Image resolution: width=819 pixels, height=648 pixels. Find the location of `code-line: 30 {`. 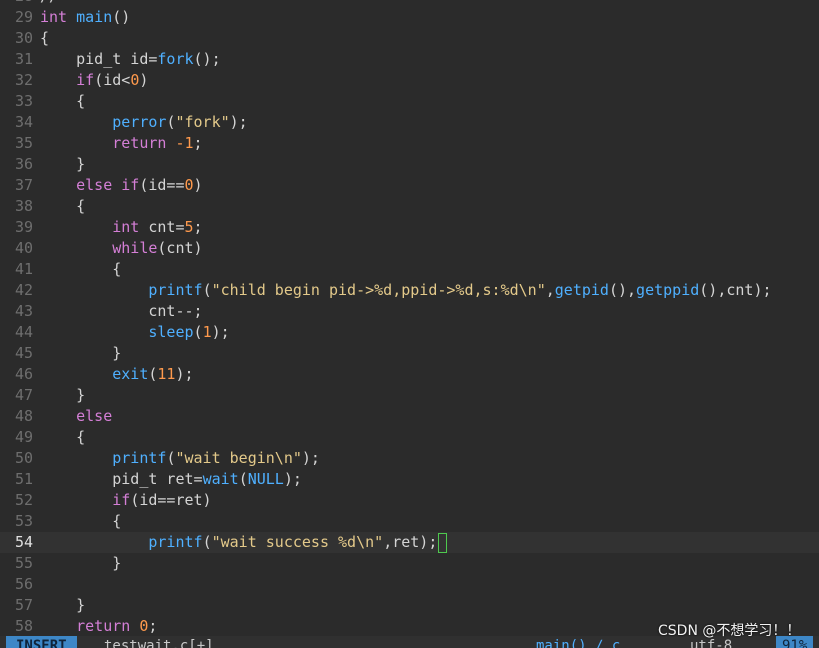

code-line: 30 { is located at coordinates (409, 38).